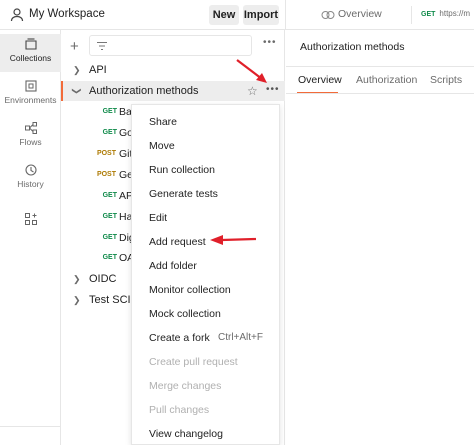 This screenshot has height=445, width=474. I want to click on import-button: Import, so click(261, 15).